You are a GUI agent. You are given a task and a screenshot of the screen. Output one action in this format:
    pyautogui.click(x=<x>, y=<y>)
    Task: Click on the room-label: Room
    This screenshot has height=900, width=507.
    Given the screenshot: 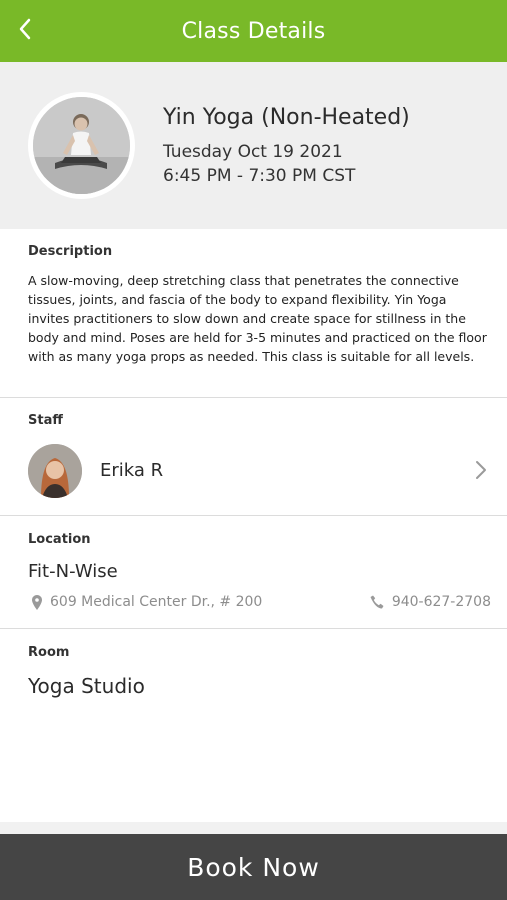 What is the action you would take?
    pyautogui.click(x=49, y=652)
    